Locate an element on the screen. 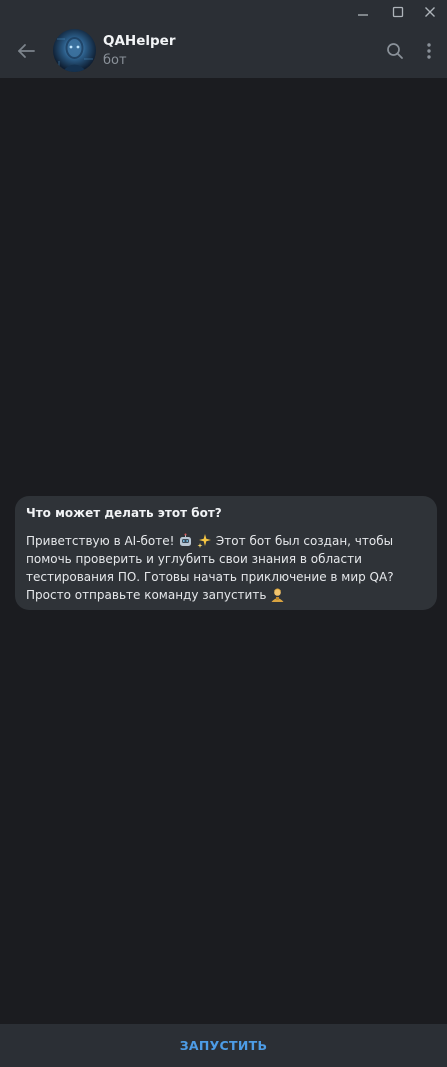  chat-title: QAHelper is located at coordinates (139, 41).